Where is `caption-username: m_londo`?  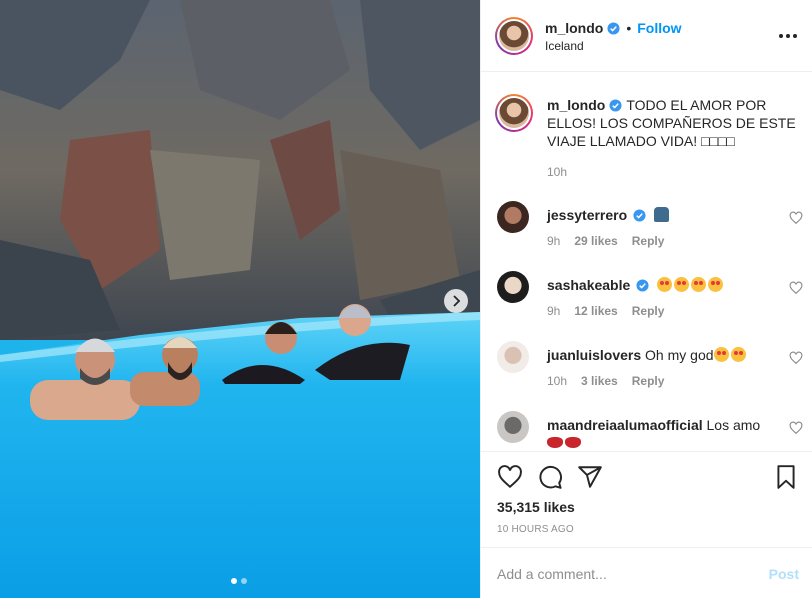
caption-username: m_londo is located at coordinates (576, 105).